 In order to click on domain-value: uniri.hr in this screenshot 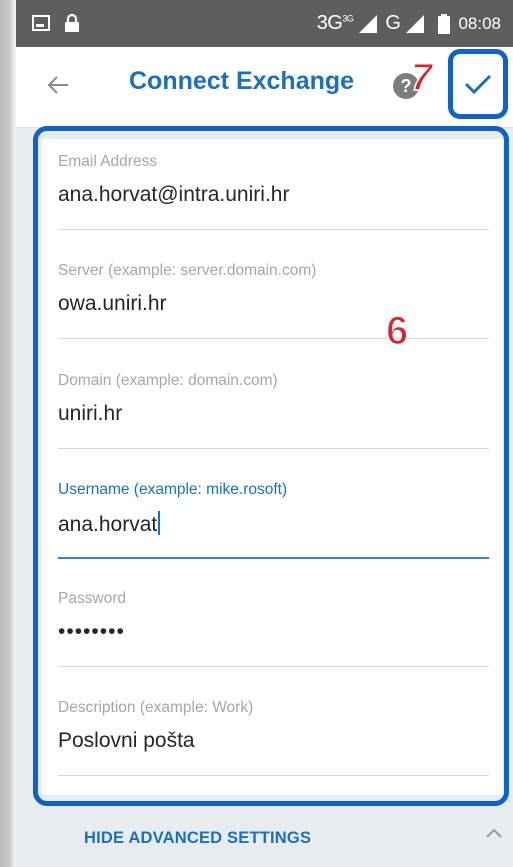, I will do `click(273, 414)`.